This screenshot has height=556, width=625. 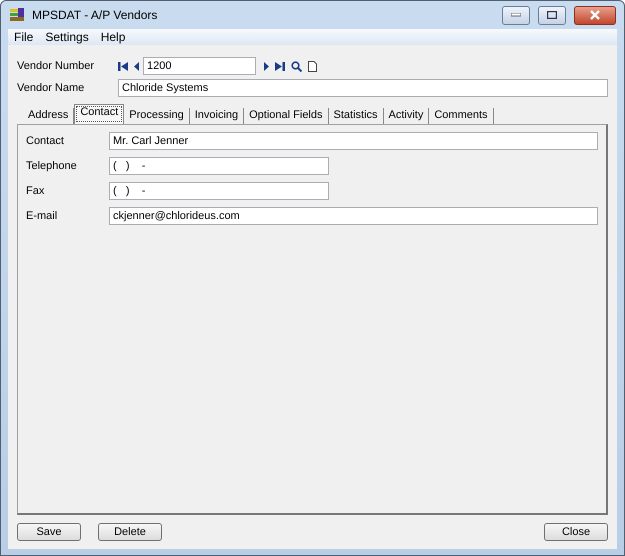 What do you see at coordinates (36, 191) in the screenshot?
I see `field-label: Fax` at bounding box center [36, 191].